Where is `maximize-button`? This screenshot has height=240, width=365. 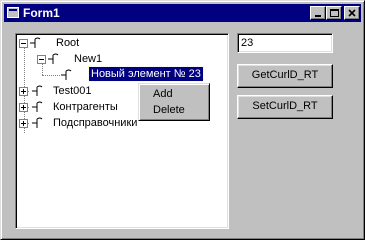 maximize-button is located at coordinates (334, 13).